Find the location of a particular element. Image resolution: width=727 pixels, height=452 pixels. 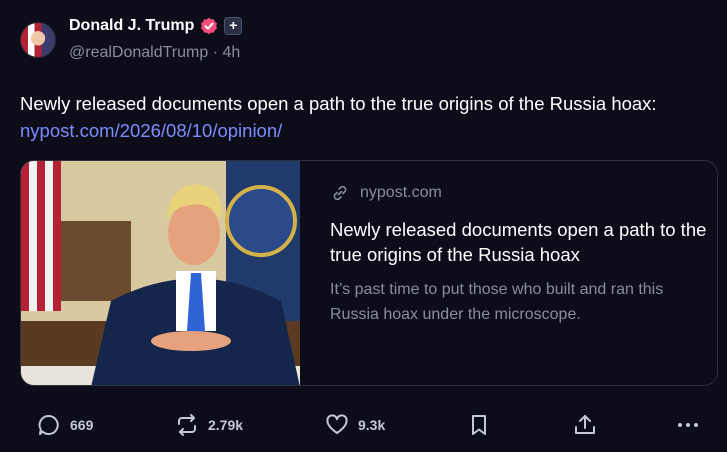

link-icon is located at coordinates (340, 193).